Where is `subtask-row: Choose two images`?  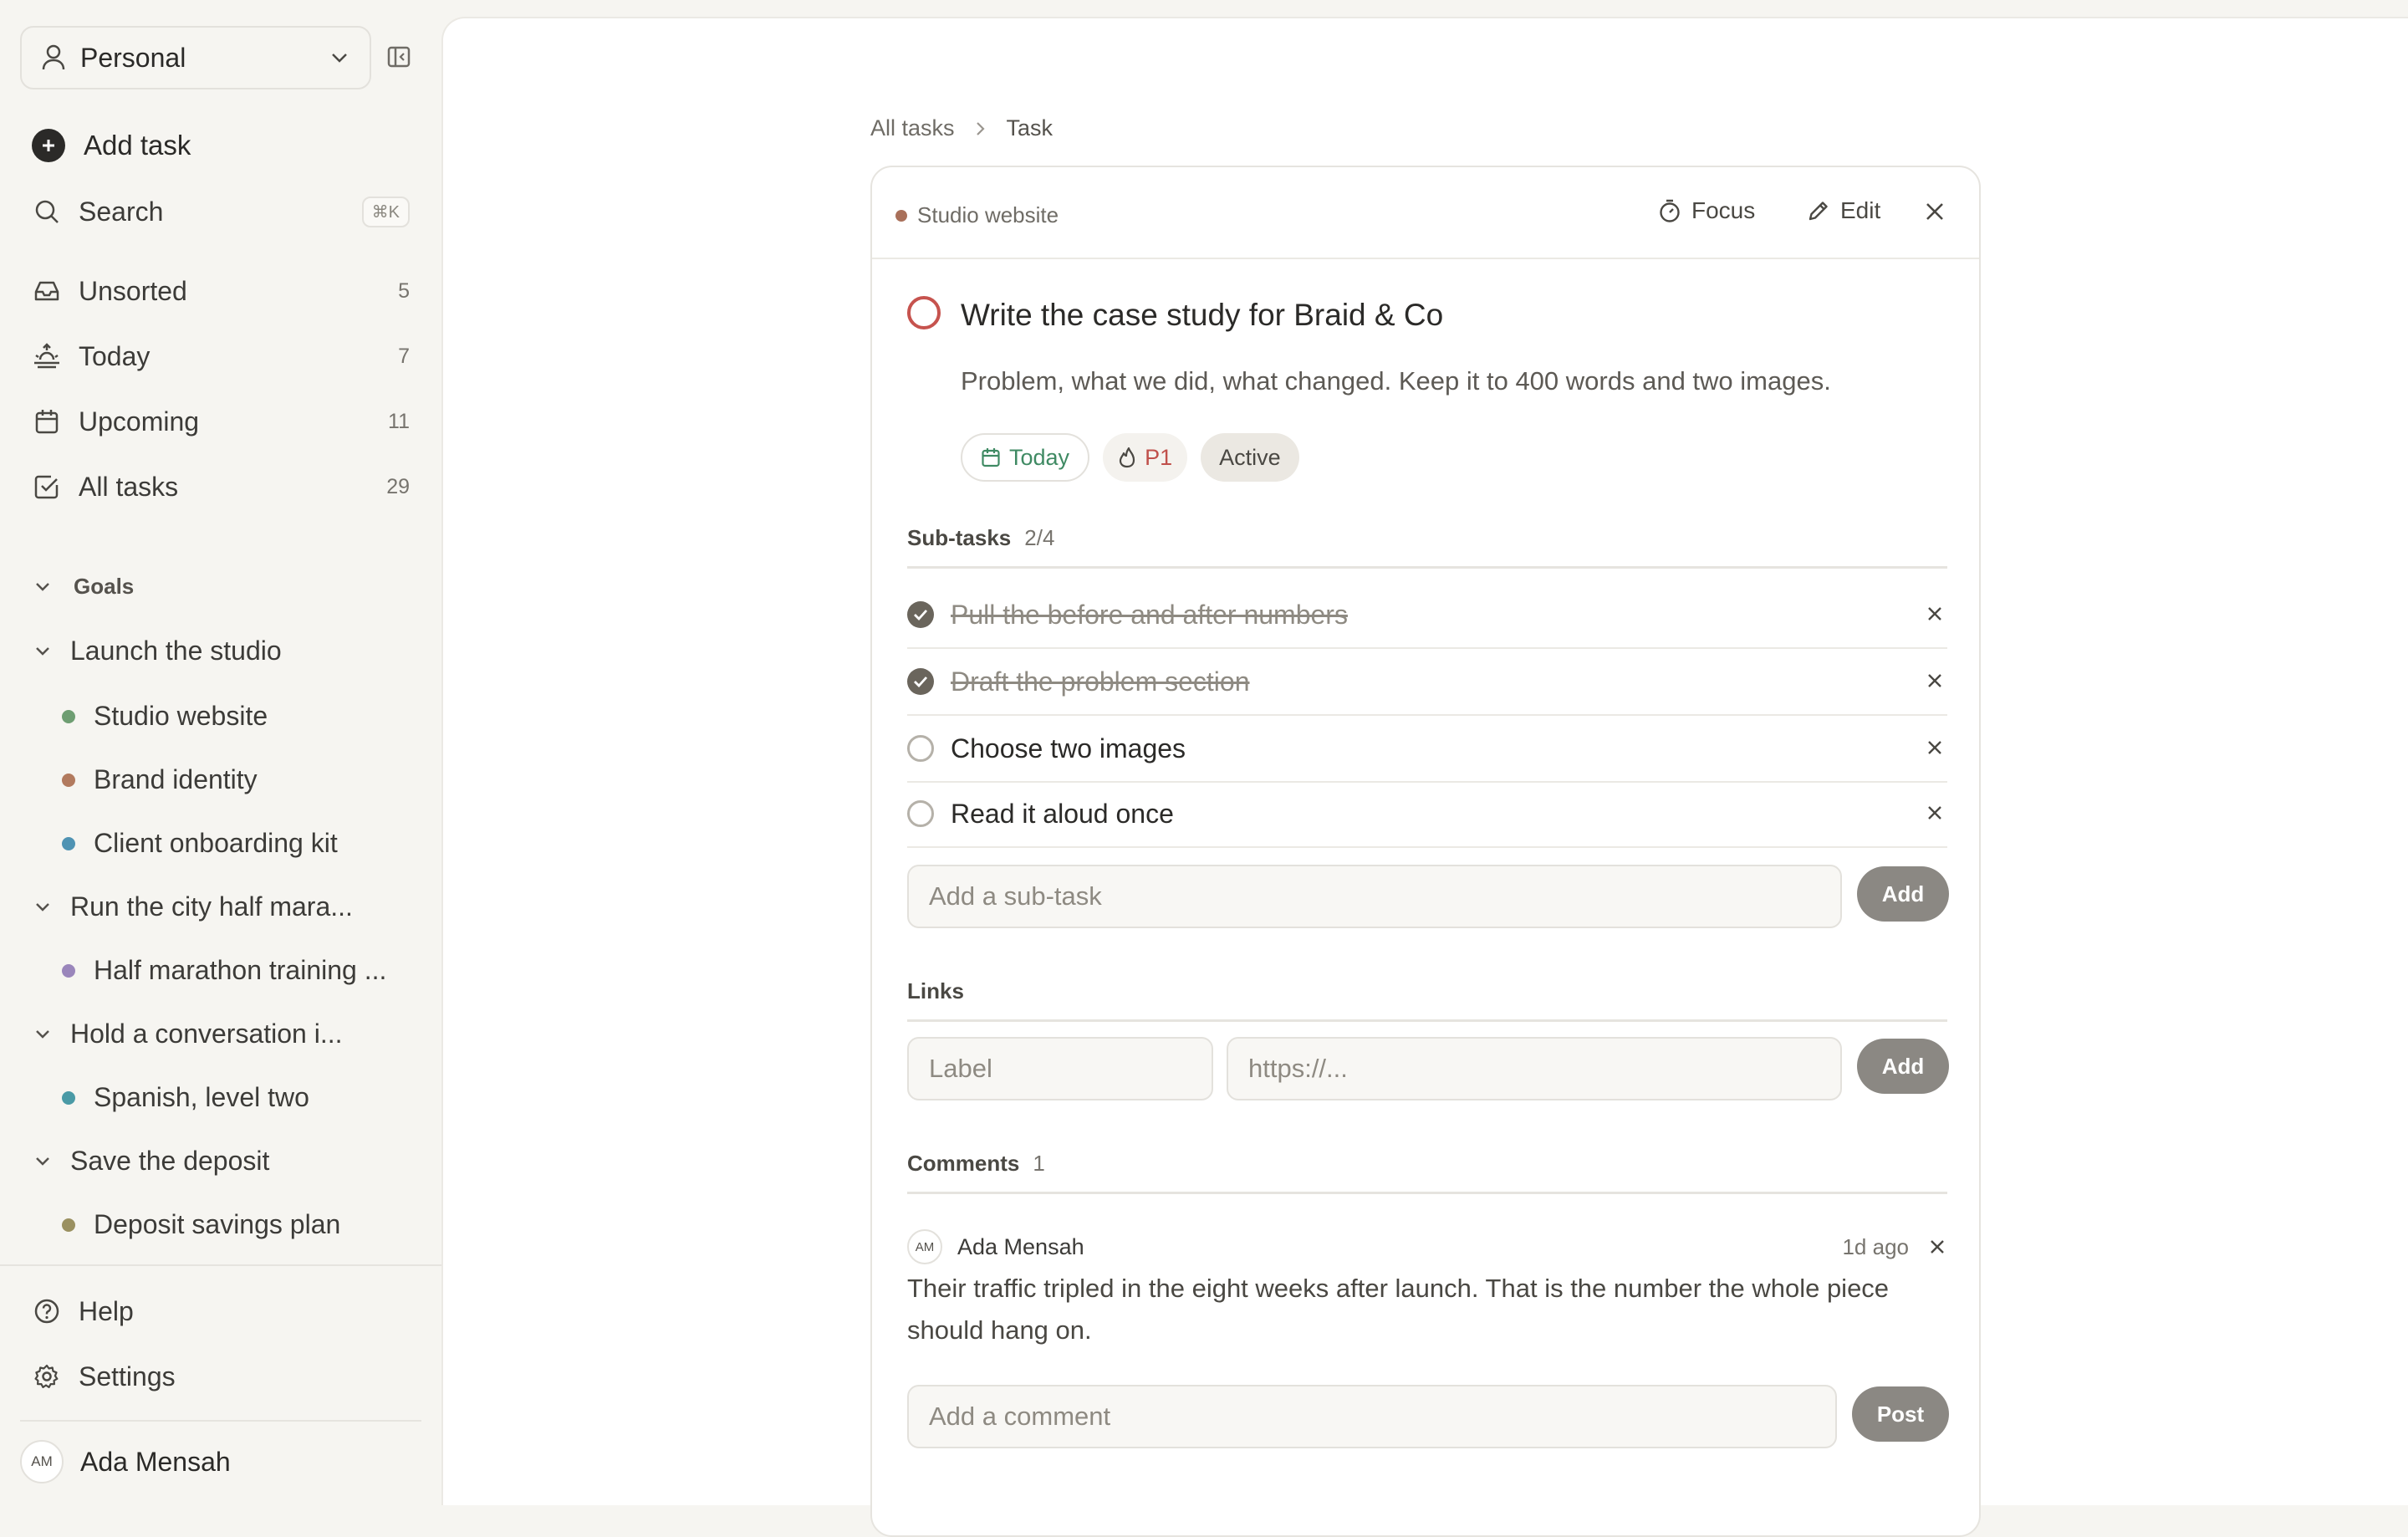 subtask-row: Choose two images is located at coordinates (1427, 749).